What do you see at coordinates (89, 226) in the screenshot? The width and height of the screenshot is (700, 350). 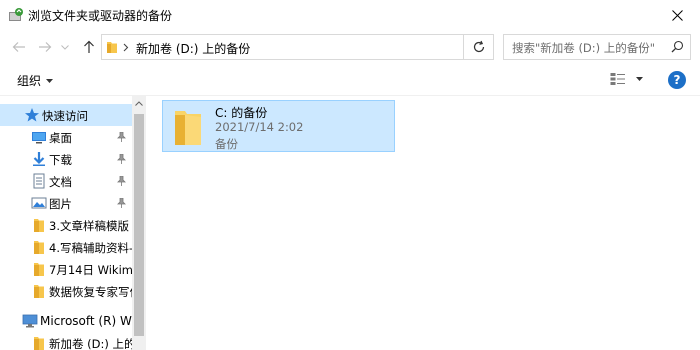 I see `sidebar-item-label: 3.文章样稿模版` at bounding box center [89, 226].